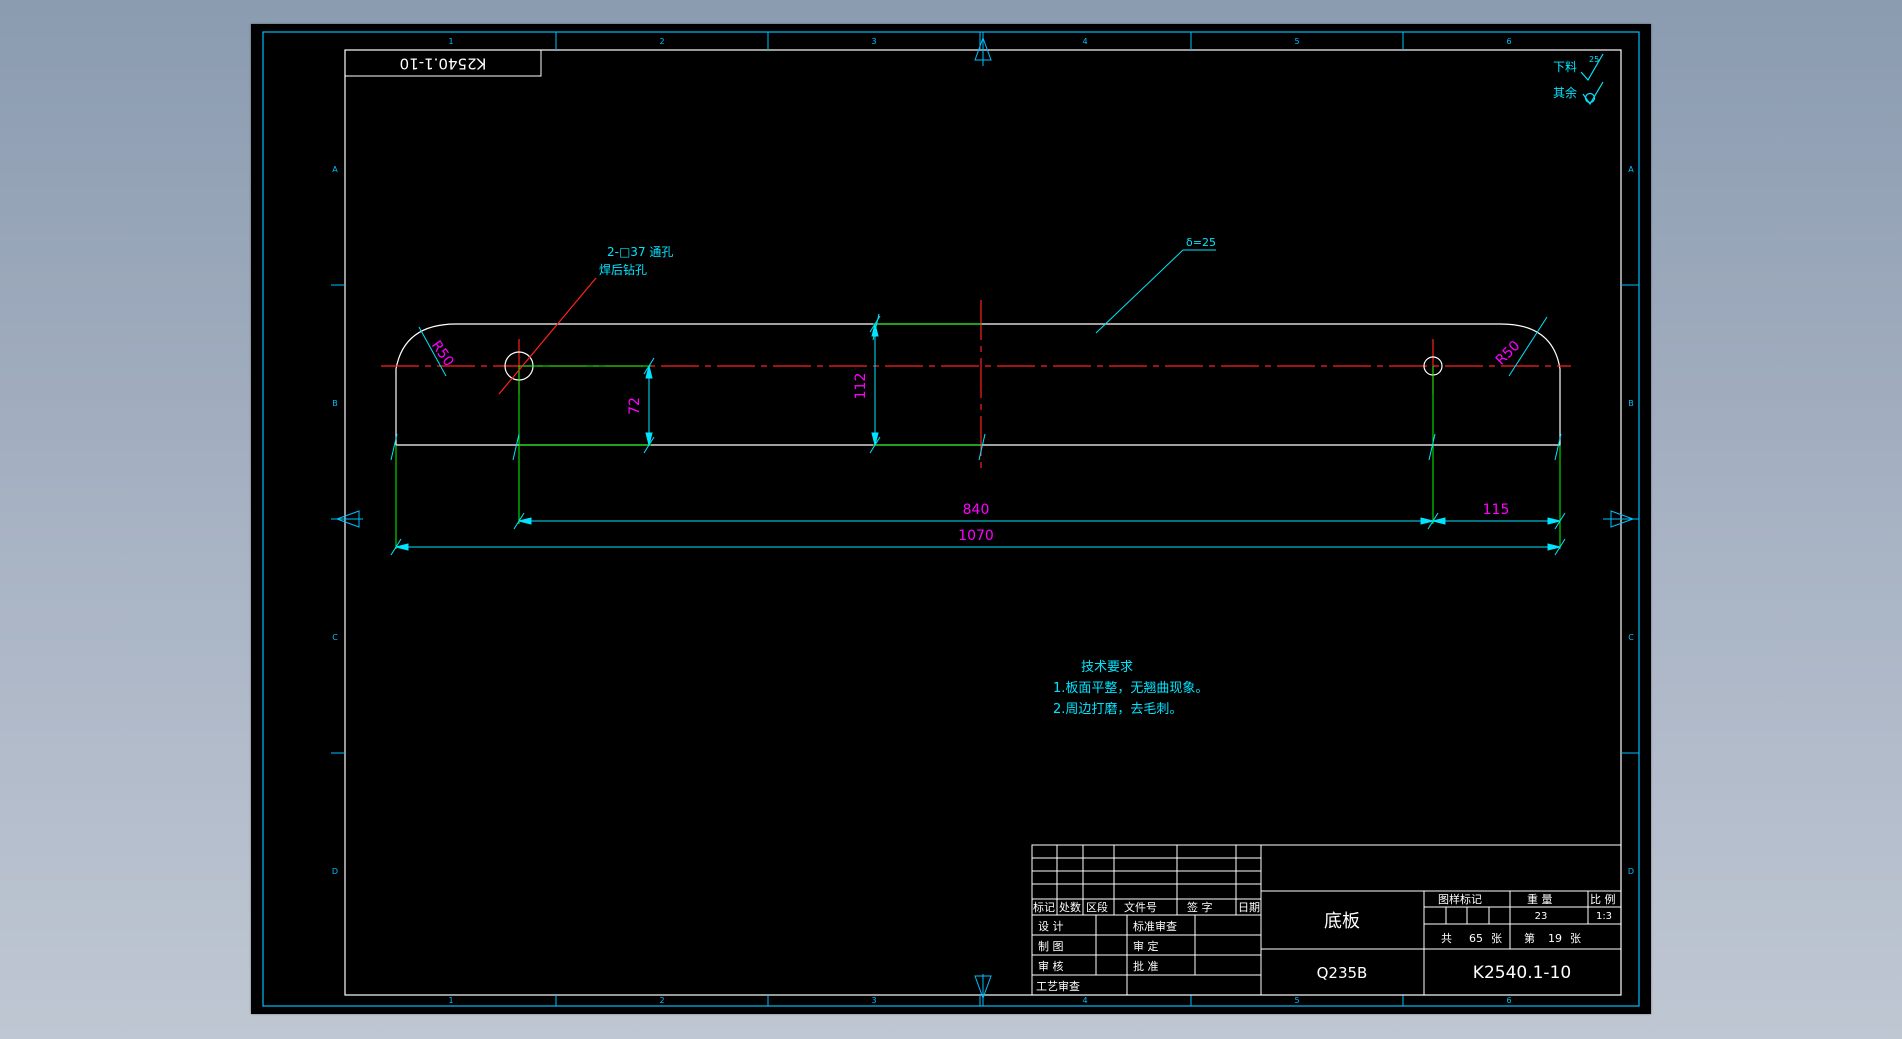  Describe the element at coordinates (1201, 242) in the screenshot. I see `thickness-label: δ=25` at that location.